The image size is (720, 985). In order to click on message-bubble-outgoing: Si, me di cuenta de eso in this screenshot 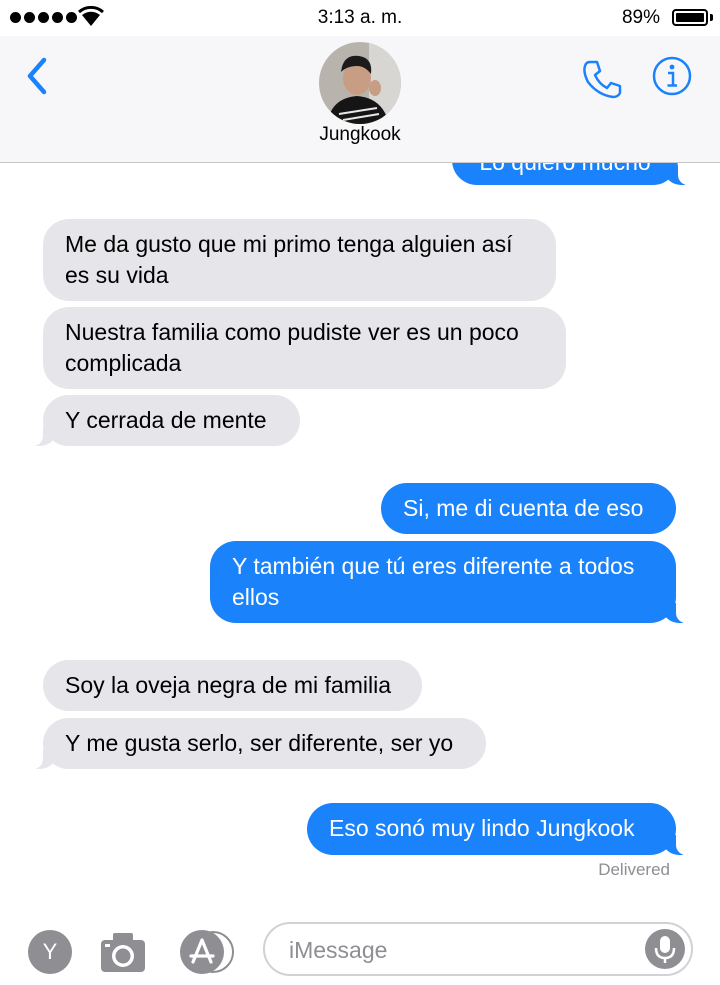, I will do `click(528, 508)`.